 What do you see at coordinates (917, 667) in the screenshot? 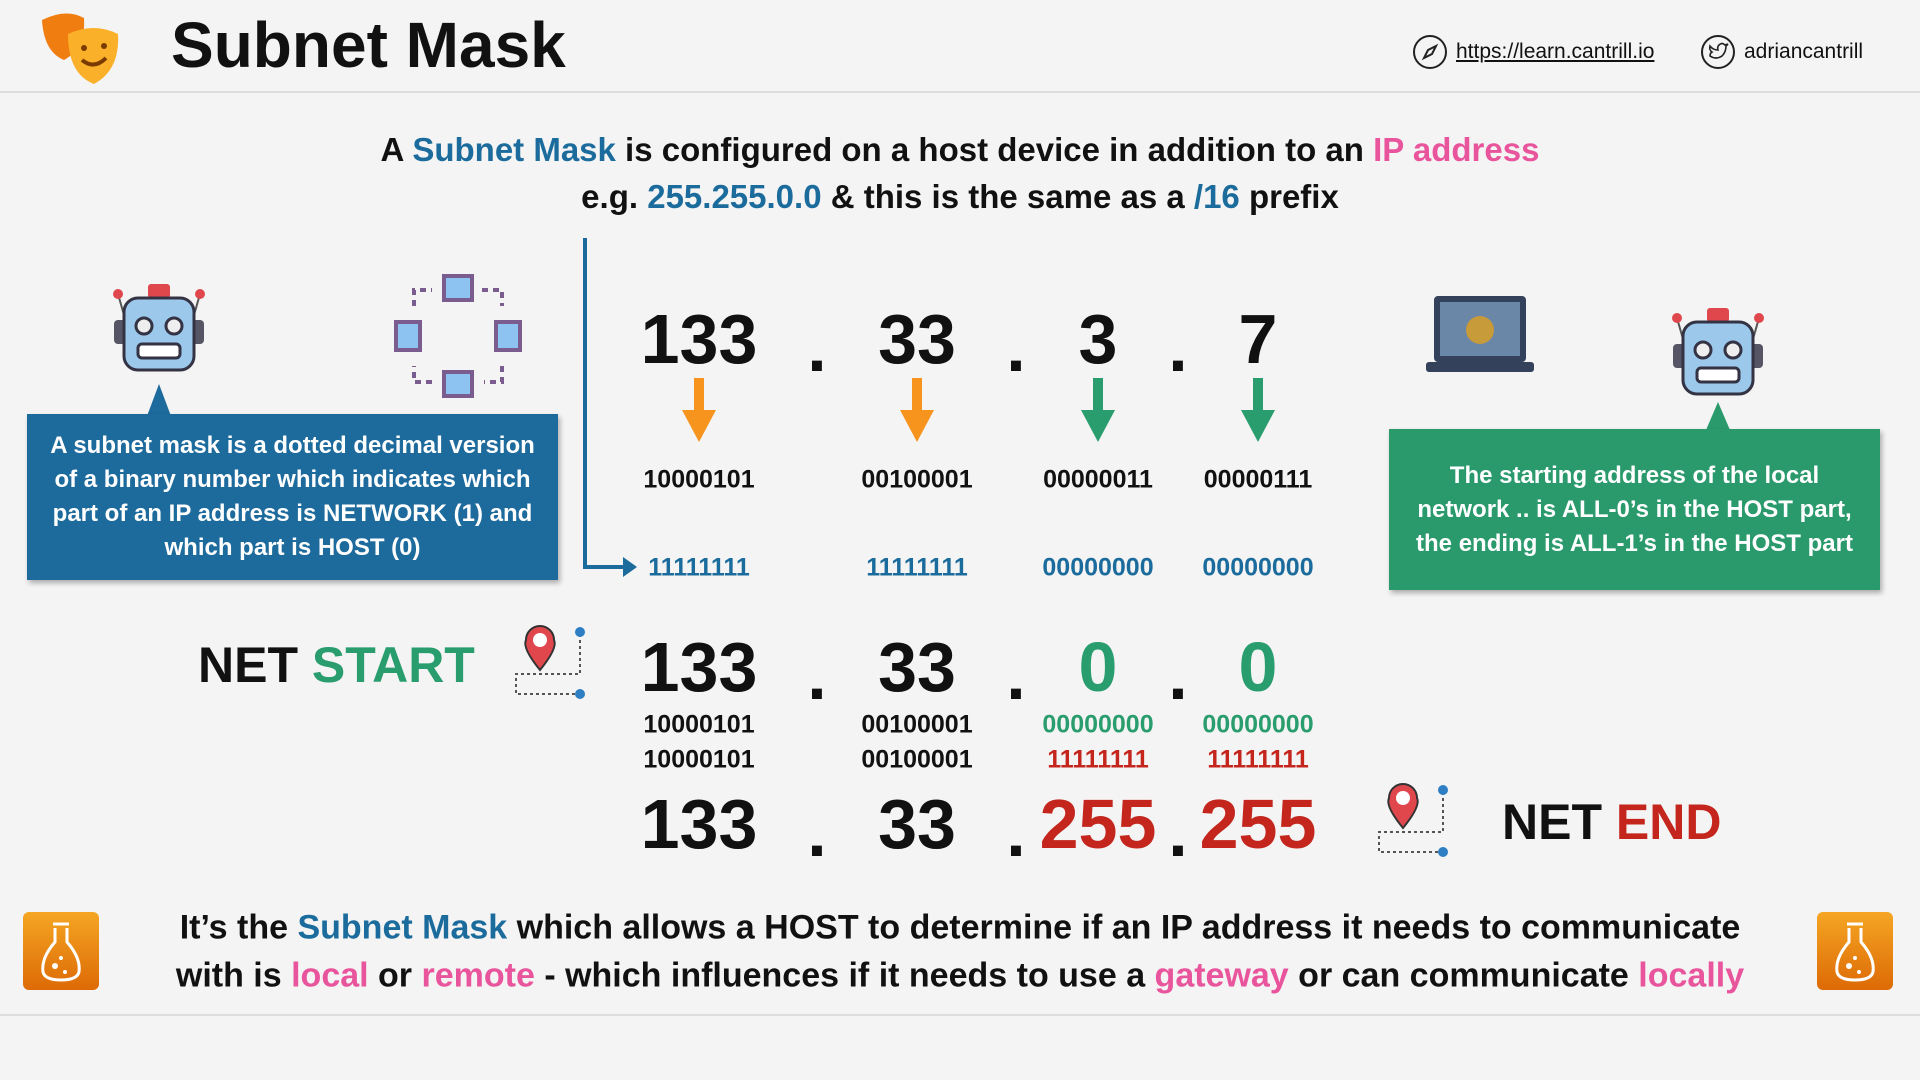
I see `net-start-octet: 33` at bounding box center [917, 667].